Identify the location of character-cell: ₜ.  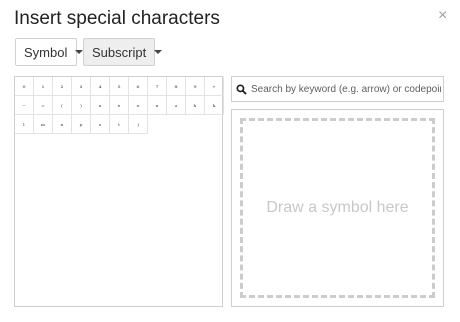
(119, 124).